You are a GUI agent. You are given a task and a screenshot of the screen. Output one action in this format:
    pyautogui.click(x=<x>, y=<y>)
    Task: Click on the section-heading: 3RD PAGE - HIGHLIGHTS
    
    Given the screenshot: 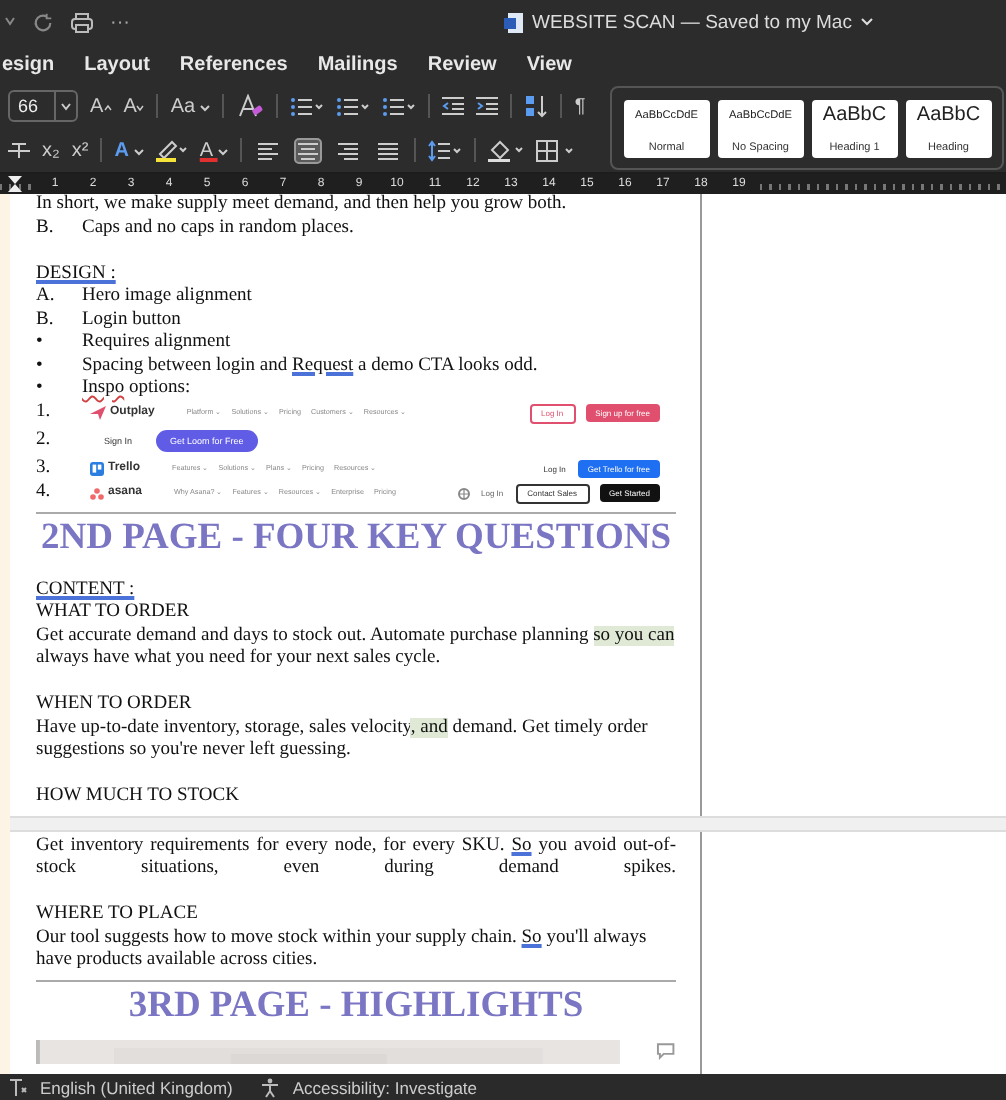 What is the action you would take?
    pyautogui.click(x=356, y=1005)
    